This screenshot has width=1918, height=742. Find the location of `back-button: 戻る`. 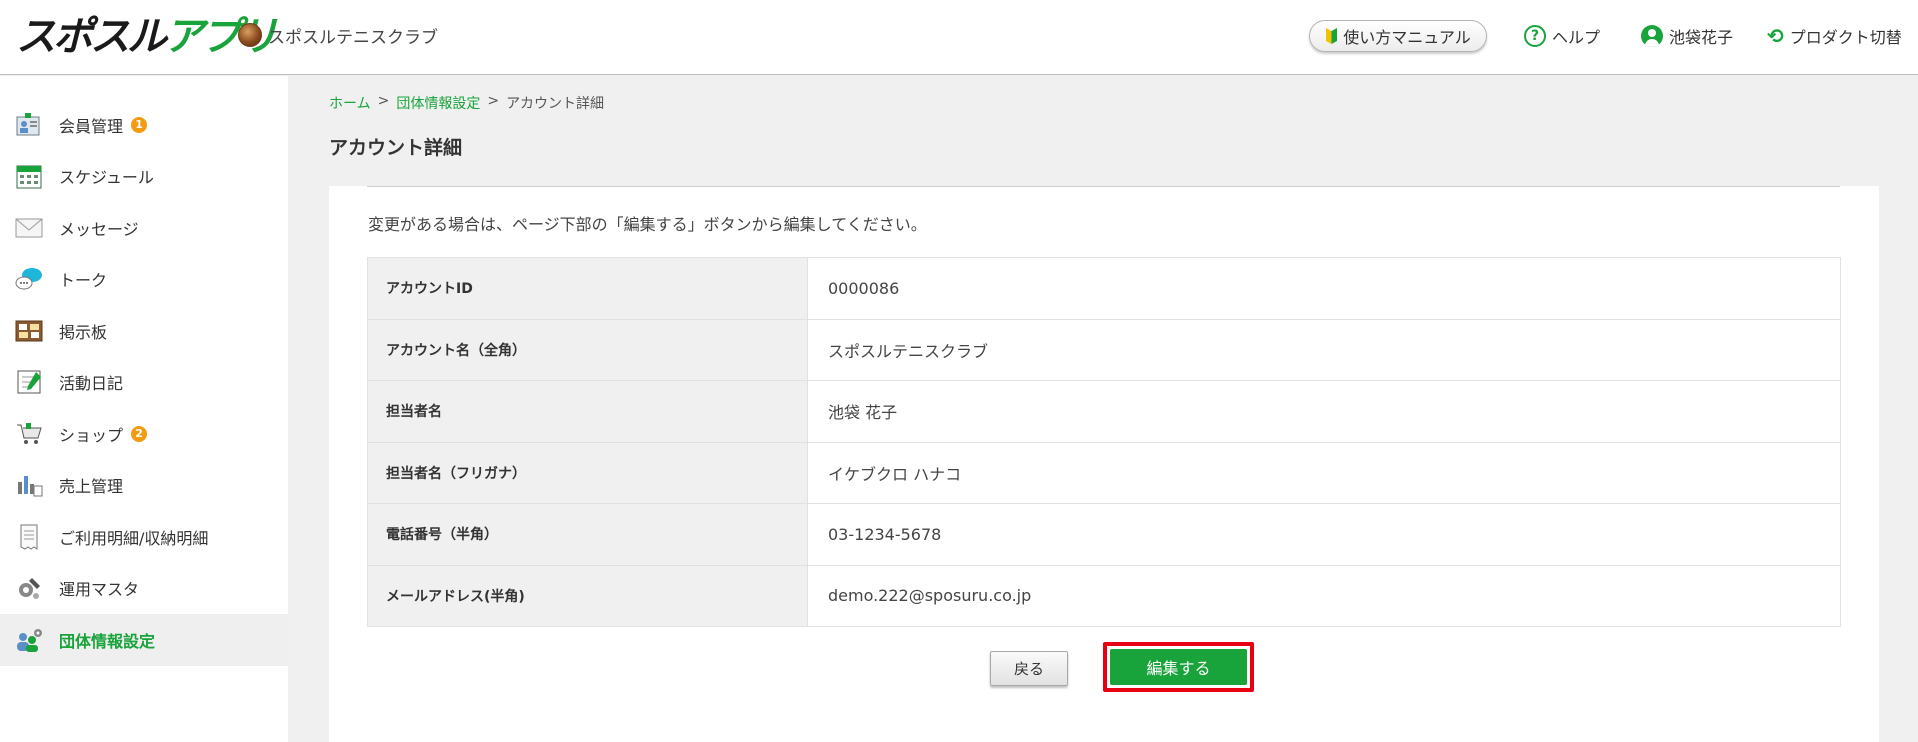

back-button: 戻る is located at coordinates (1029, 668).